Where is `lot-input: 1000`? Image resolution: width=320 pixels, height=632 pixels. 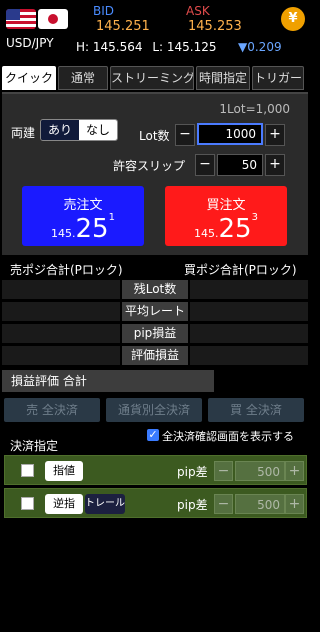
lot-input: 1000 is located at coordinates (230, 134).